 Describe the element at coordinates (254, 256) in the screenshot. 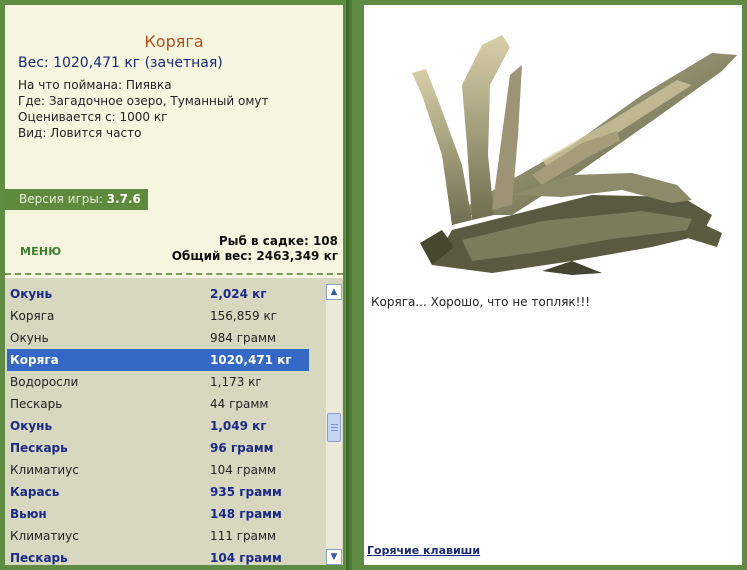

I see `total-weight: Общий вес: 2463,349 кг` at that location.